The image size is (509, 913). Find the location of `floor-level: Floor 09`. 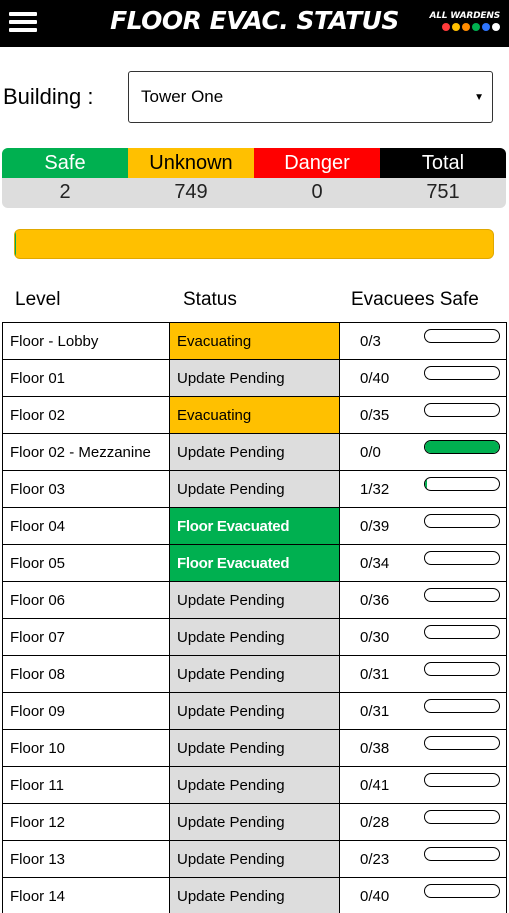

floor-level: Floor 09 is located at coordinates (86, 711).